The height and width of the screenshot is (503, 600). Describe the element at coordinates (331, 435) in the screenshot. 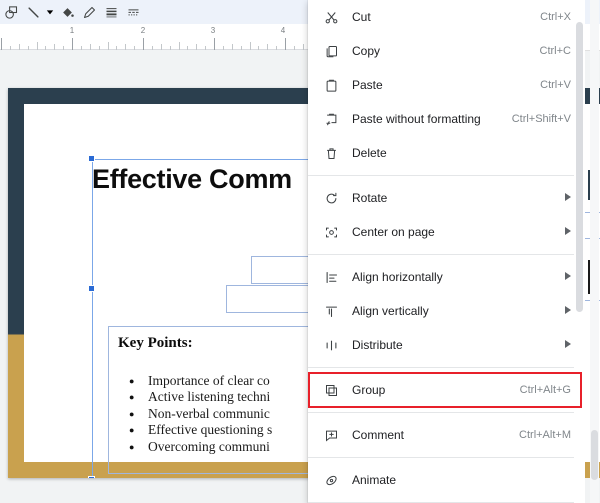

I see `comment-icon` at that location.